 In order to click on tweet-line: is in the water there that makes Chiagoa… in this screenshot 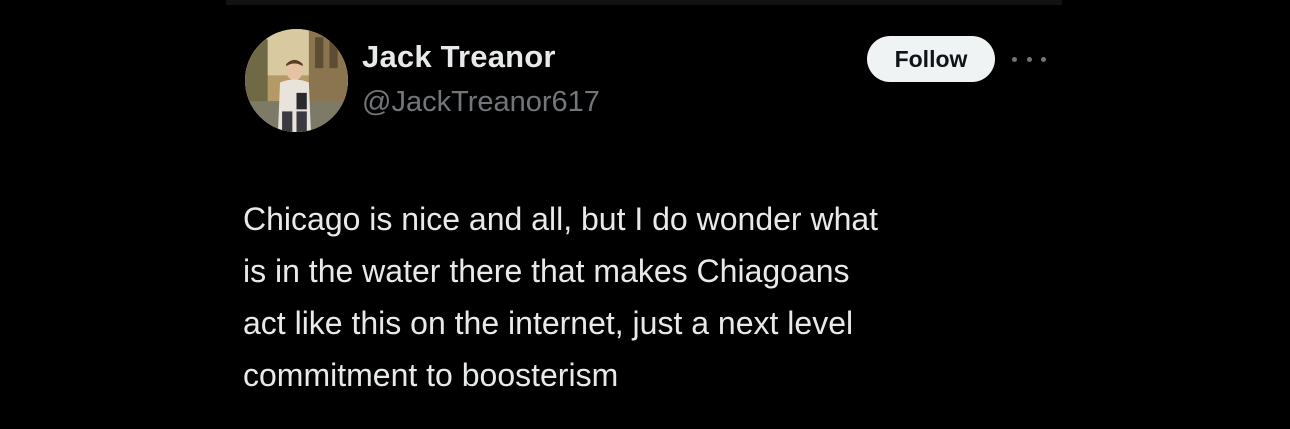, I will do `click(546, 271)`.